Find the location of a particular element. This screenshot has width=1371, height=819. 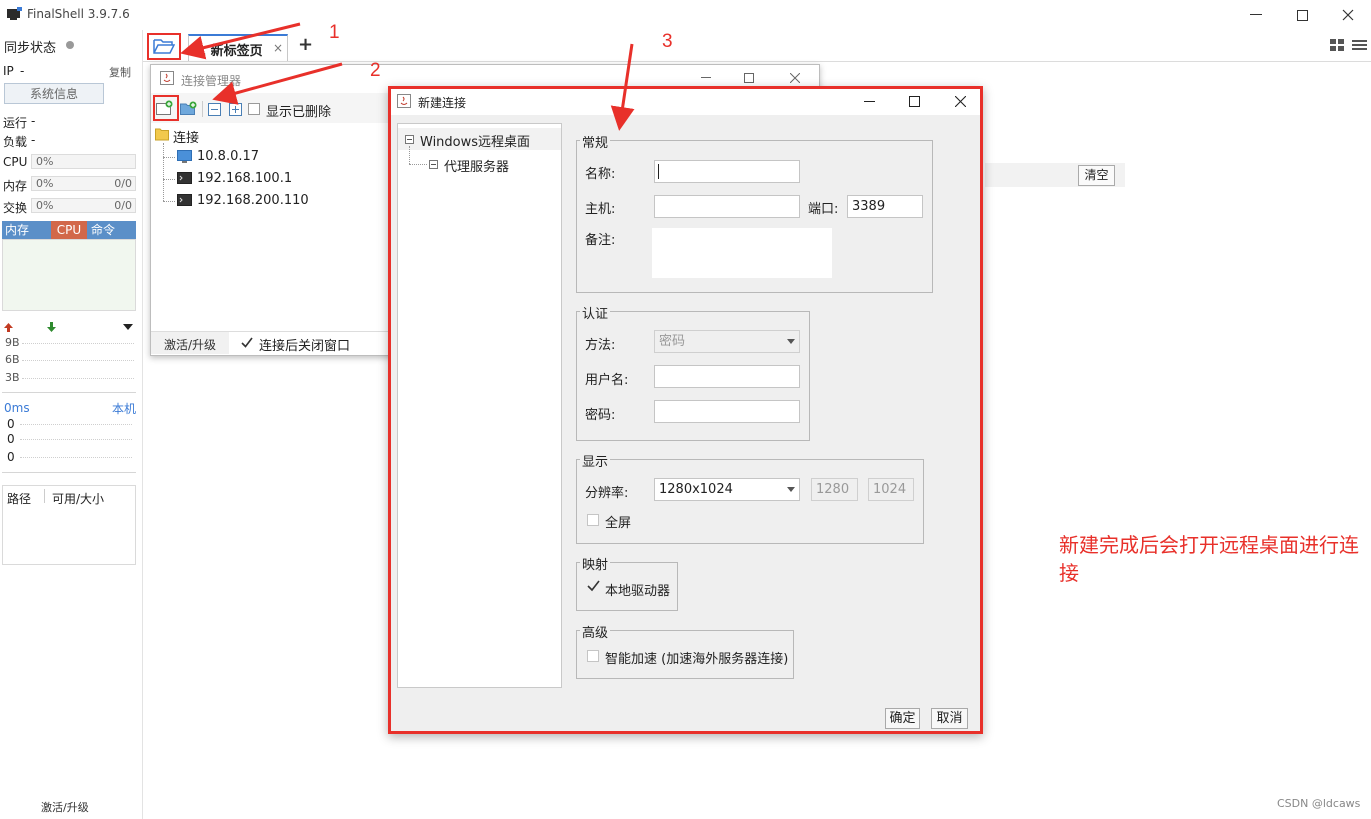

watermark: CSDN @ldcaws is located at coordinates (1319, 803).